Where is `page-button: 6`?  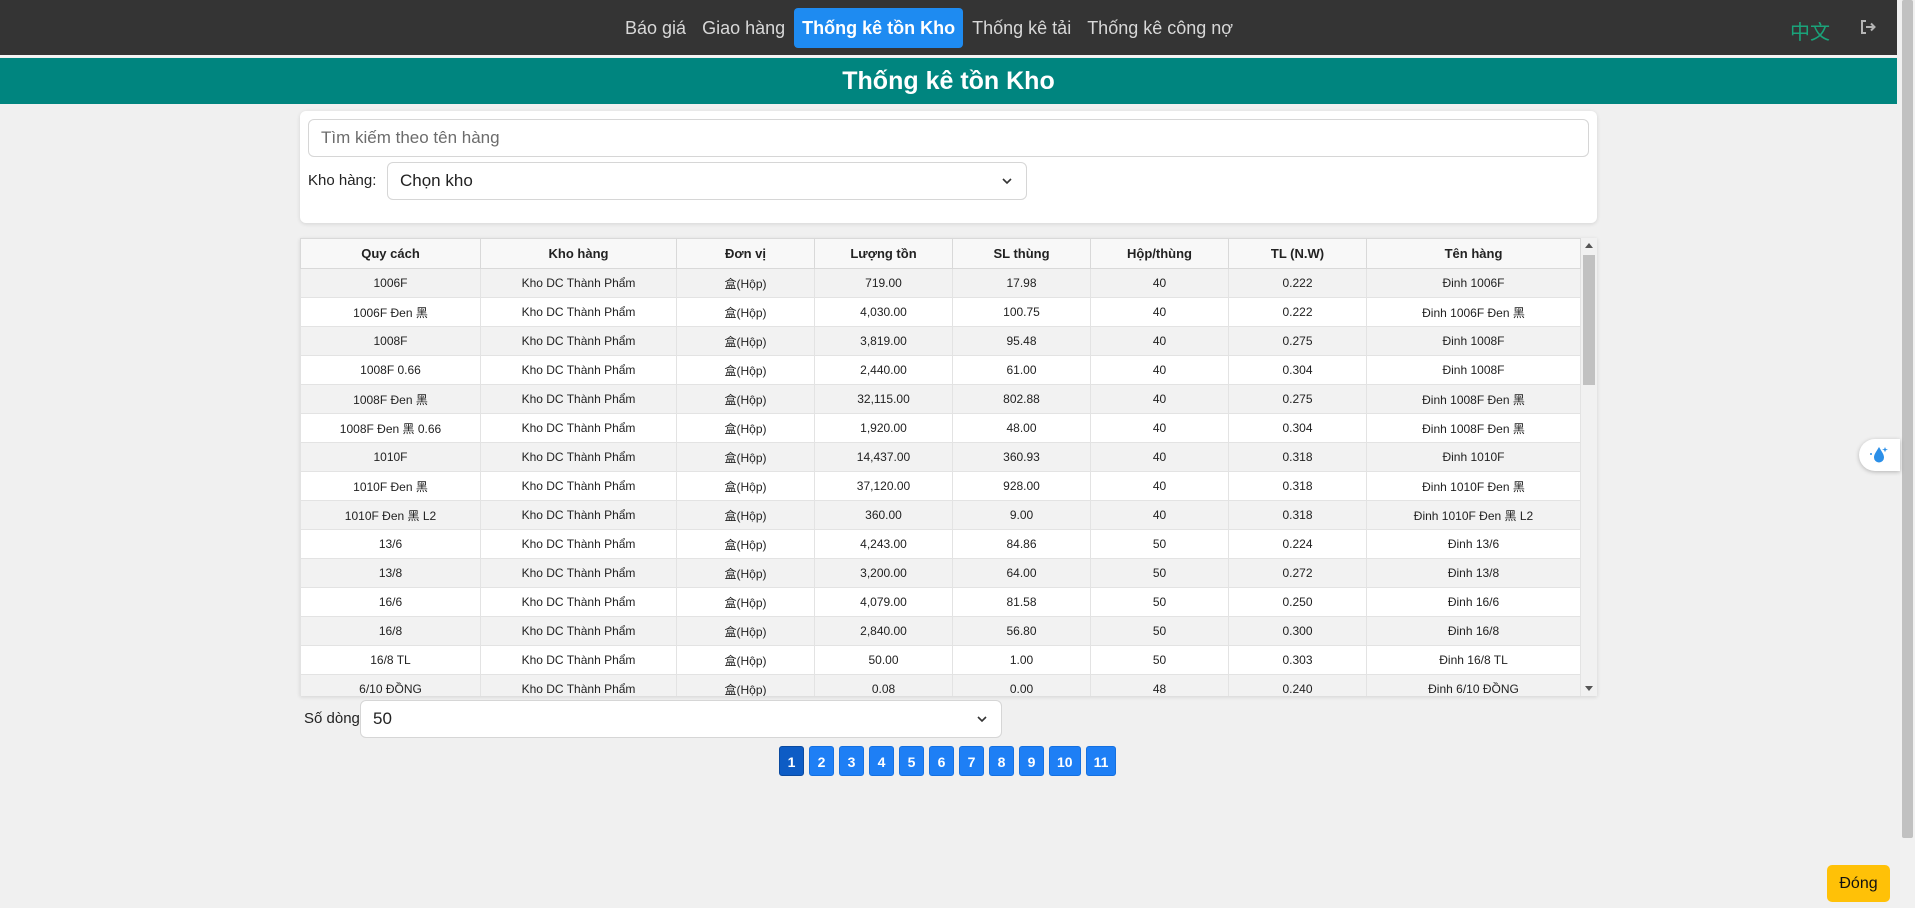 page-button: 6 is located at coordinates (941, 761).